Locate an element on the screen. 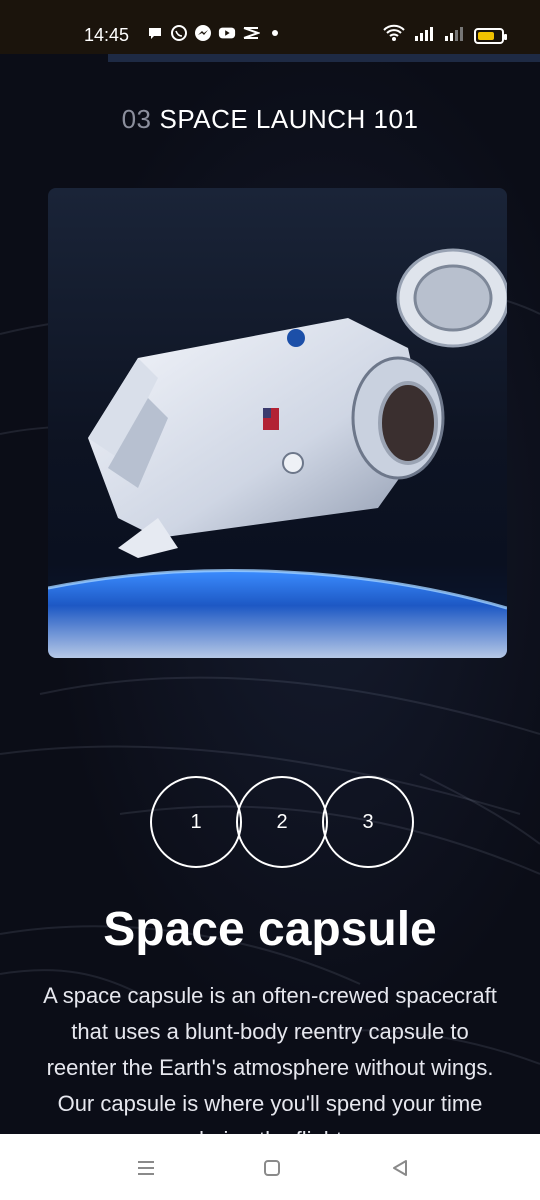 The height and width of the screenshot is (1200, 540). status-bar: 14:45 is located at coordinates (270, 27).